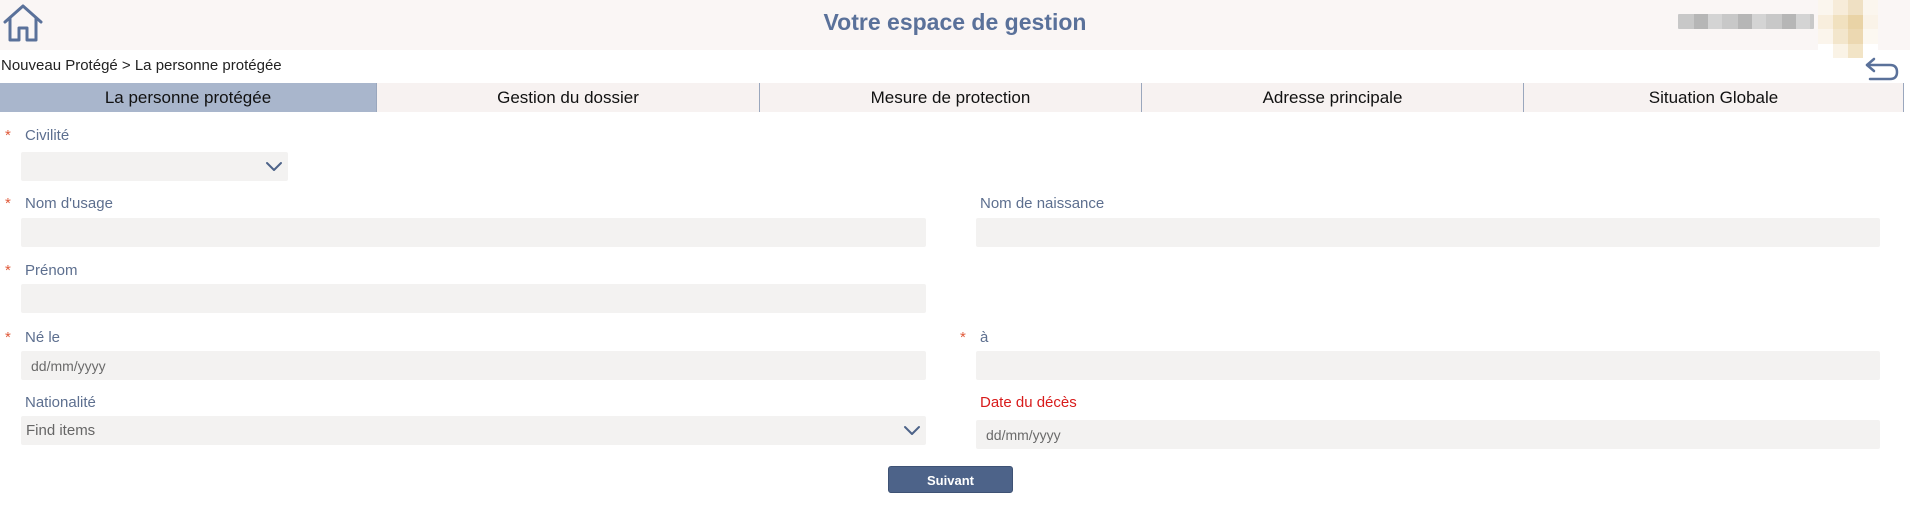 This screenshot has height=511, width=1910. I want to click on date-deces-field, so click(1428, 434).